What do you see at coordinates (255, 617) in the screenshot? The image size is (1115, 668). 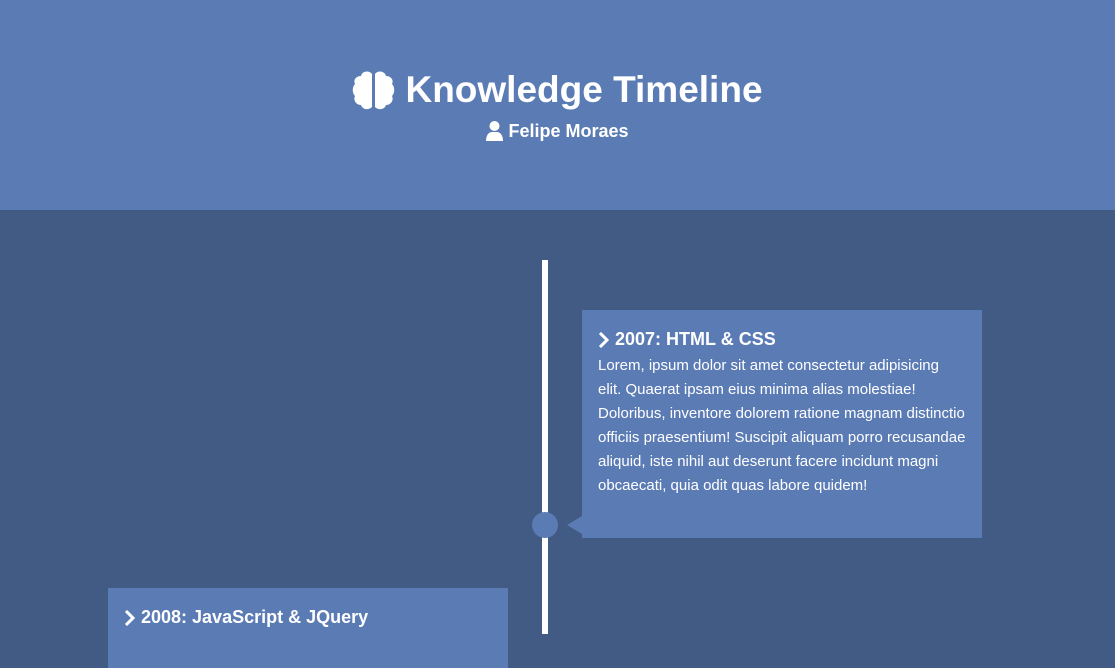 I see `card-title-text: 2008: JavaScript & JQuery` at bounding box center [255, 617].